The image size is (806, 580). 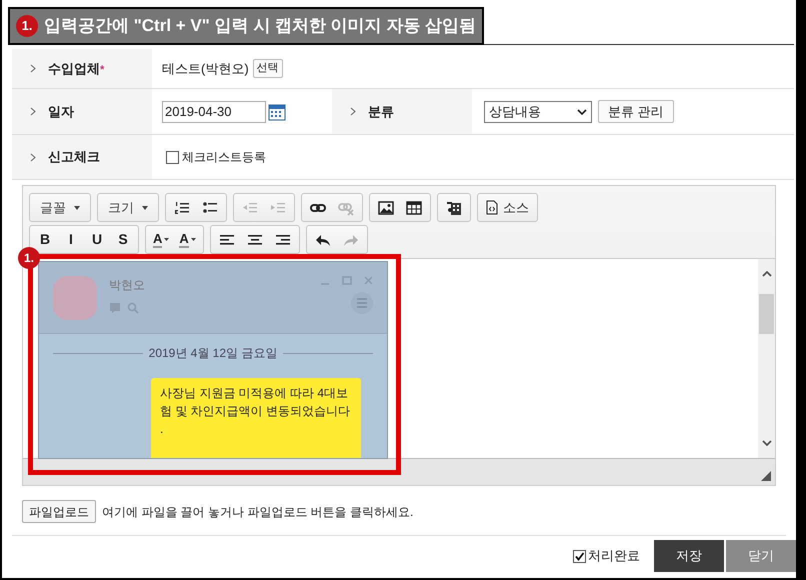 What do you see at coordinates (74, 157) in the screenshot?
I see `field-label: 신고체크` at bounding box center [74, 157].